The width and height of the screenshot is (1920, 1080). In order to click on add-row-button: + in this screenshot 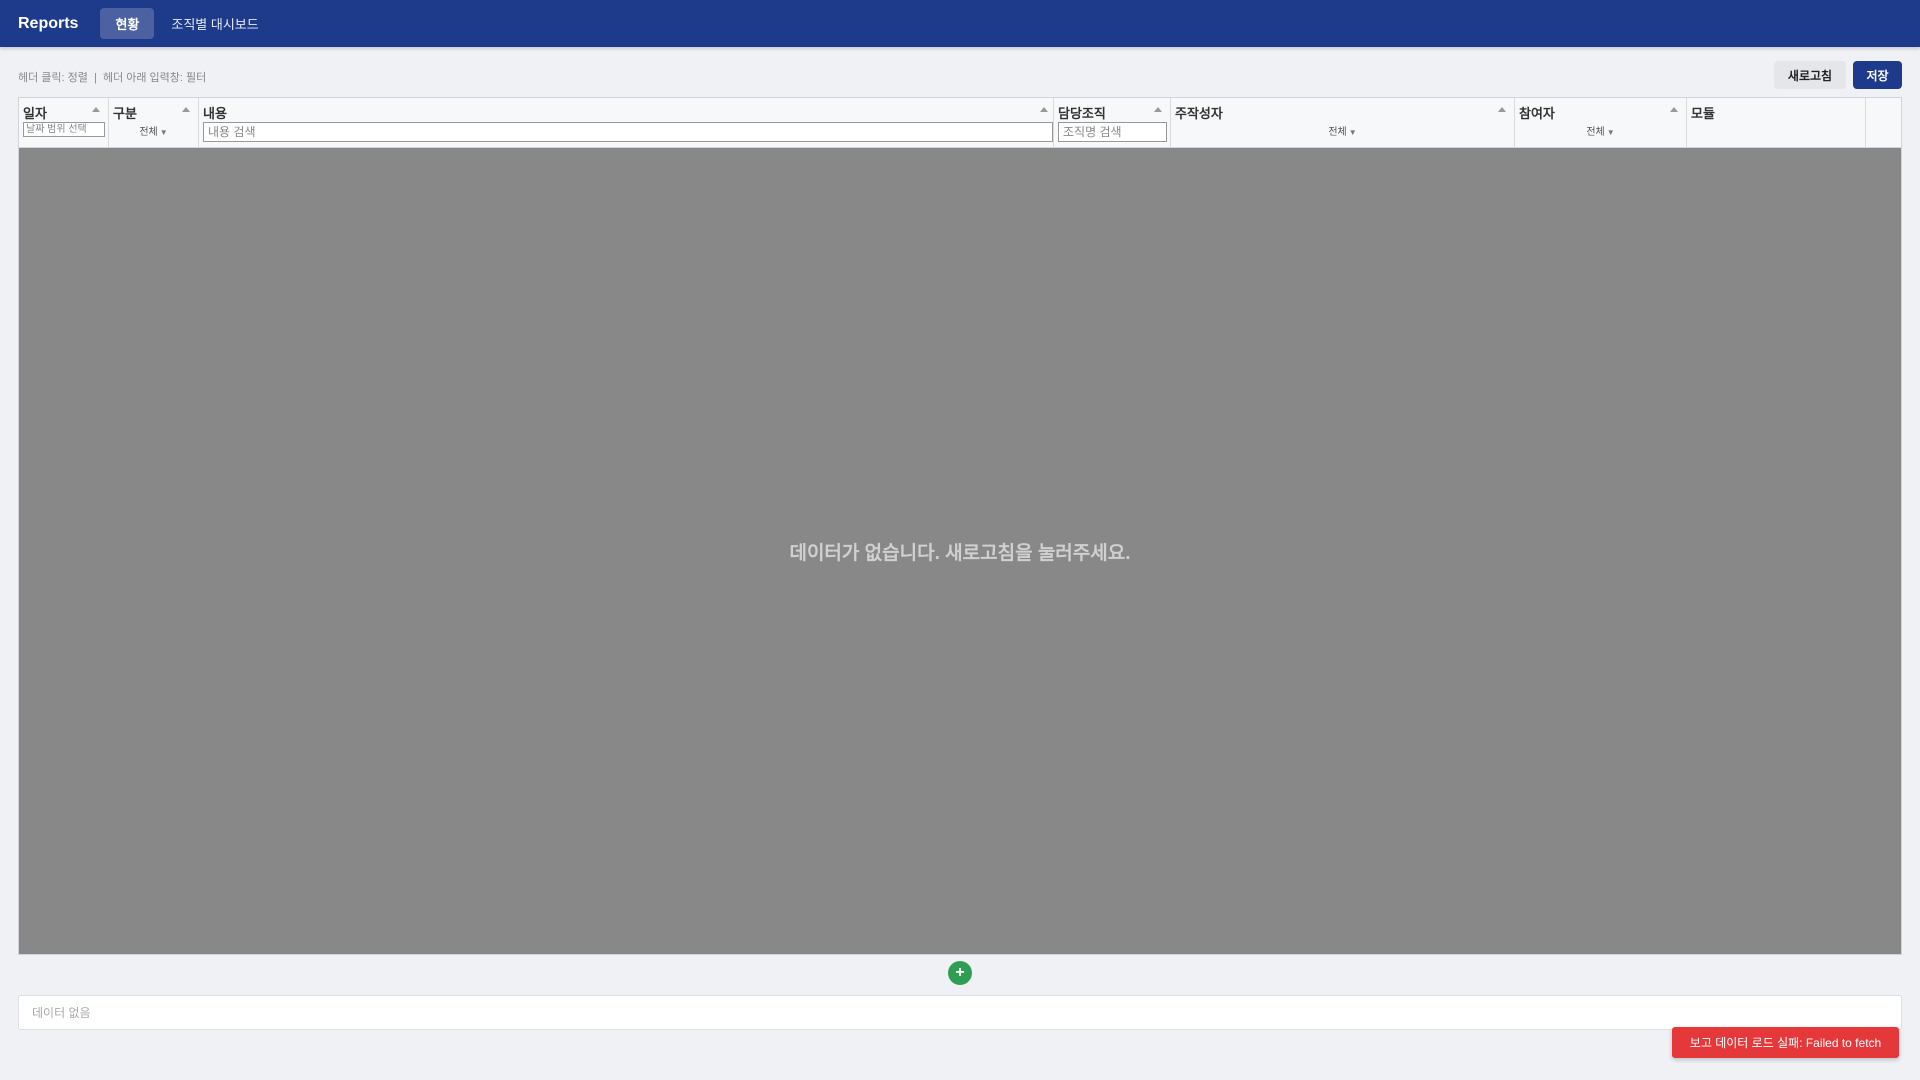, I will do `click(960, 973)`.